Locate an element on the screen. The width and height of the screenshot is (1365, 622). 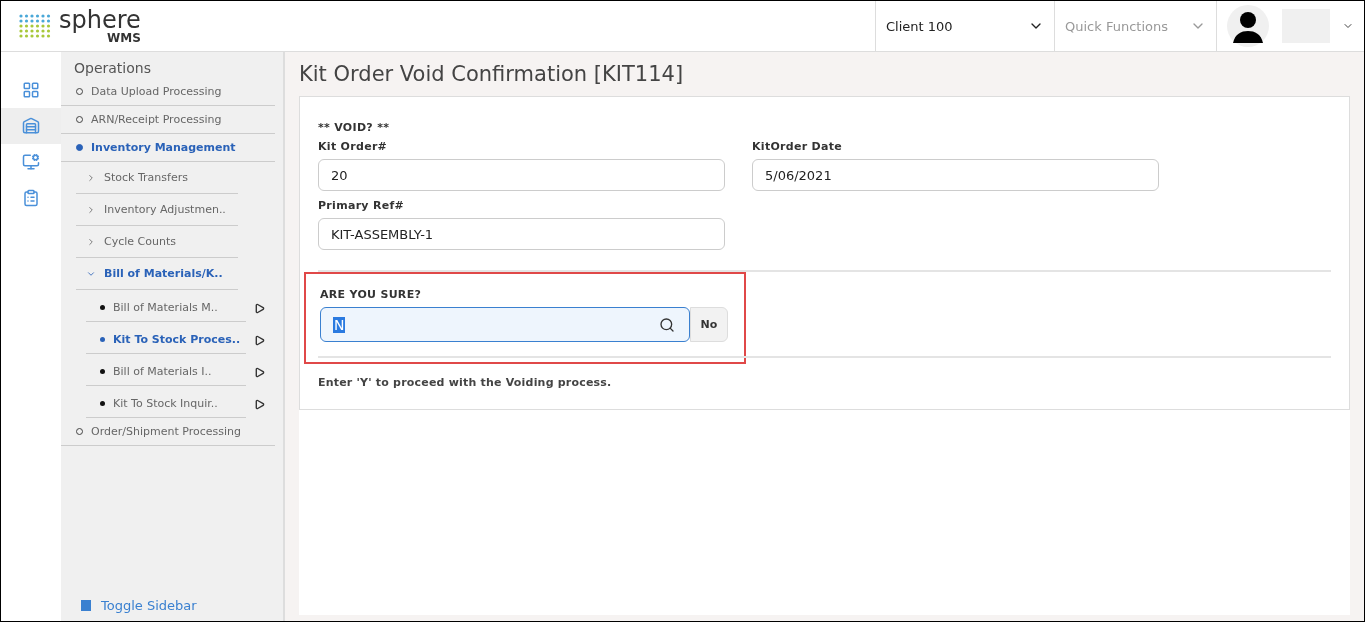
warehouse-icon is located at coordinates (31, 126).